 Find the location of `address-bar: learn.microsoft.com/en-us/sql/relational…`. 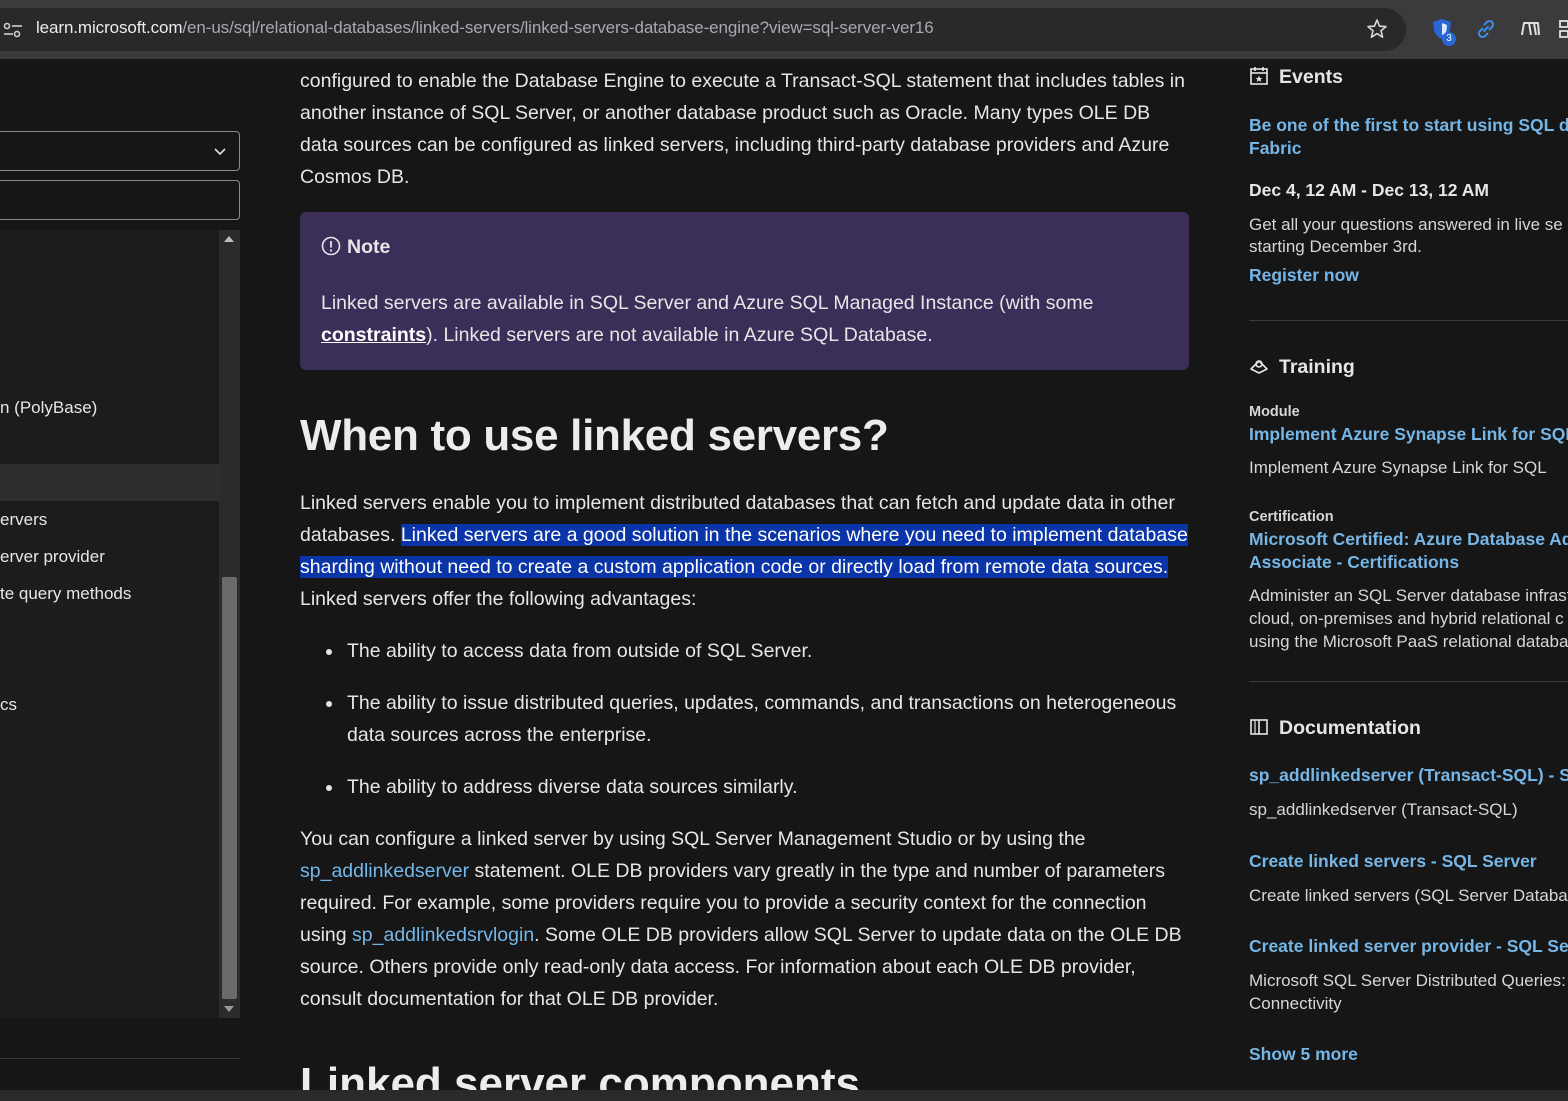

address-bar: learn.microsoft.com/en-us/sql/relational… is located at coordinates (703, 29).